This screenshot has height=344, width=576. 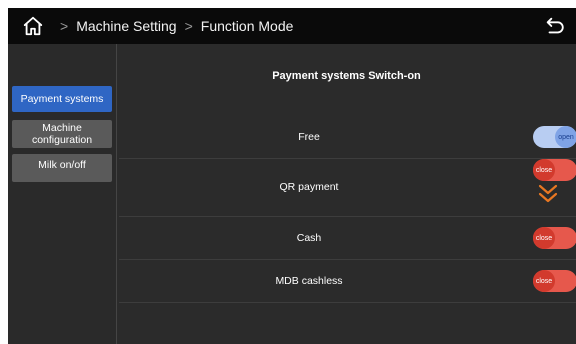 What do you see at coordinates (555, 26) in the screenshot?
I see `back-arrow-icon` at bounding box center [555, 26].